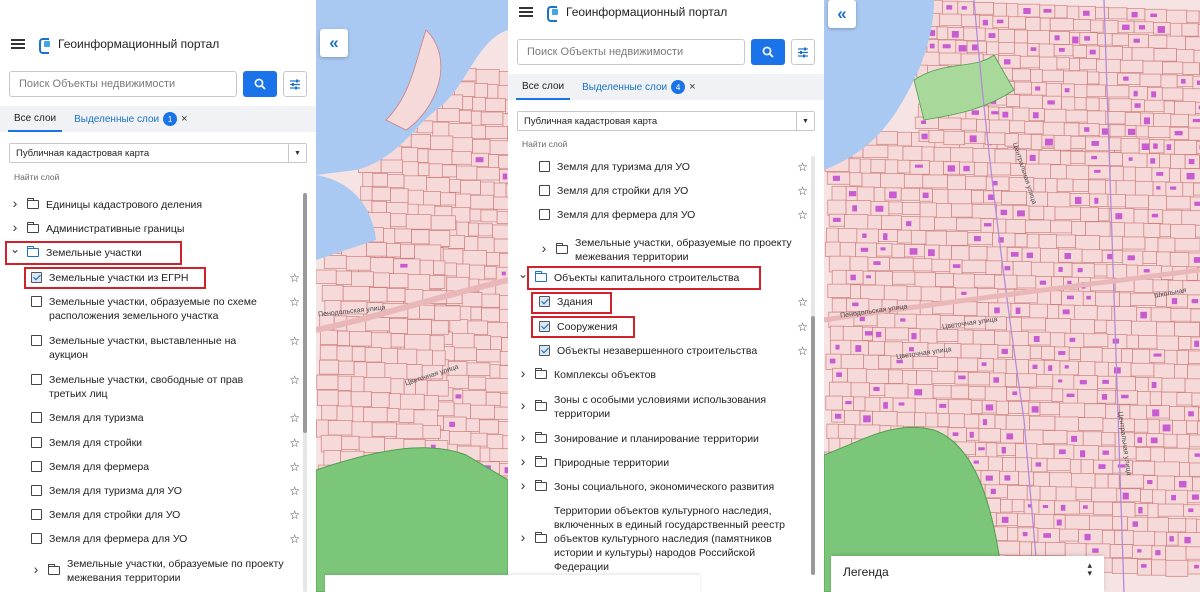 Image resolution: width=1200 pixels, height=592 pixels. I want to click on expand-collapse-icon: ▴ ▾, so click(1089, 569).